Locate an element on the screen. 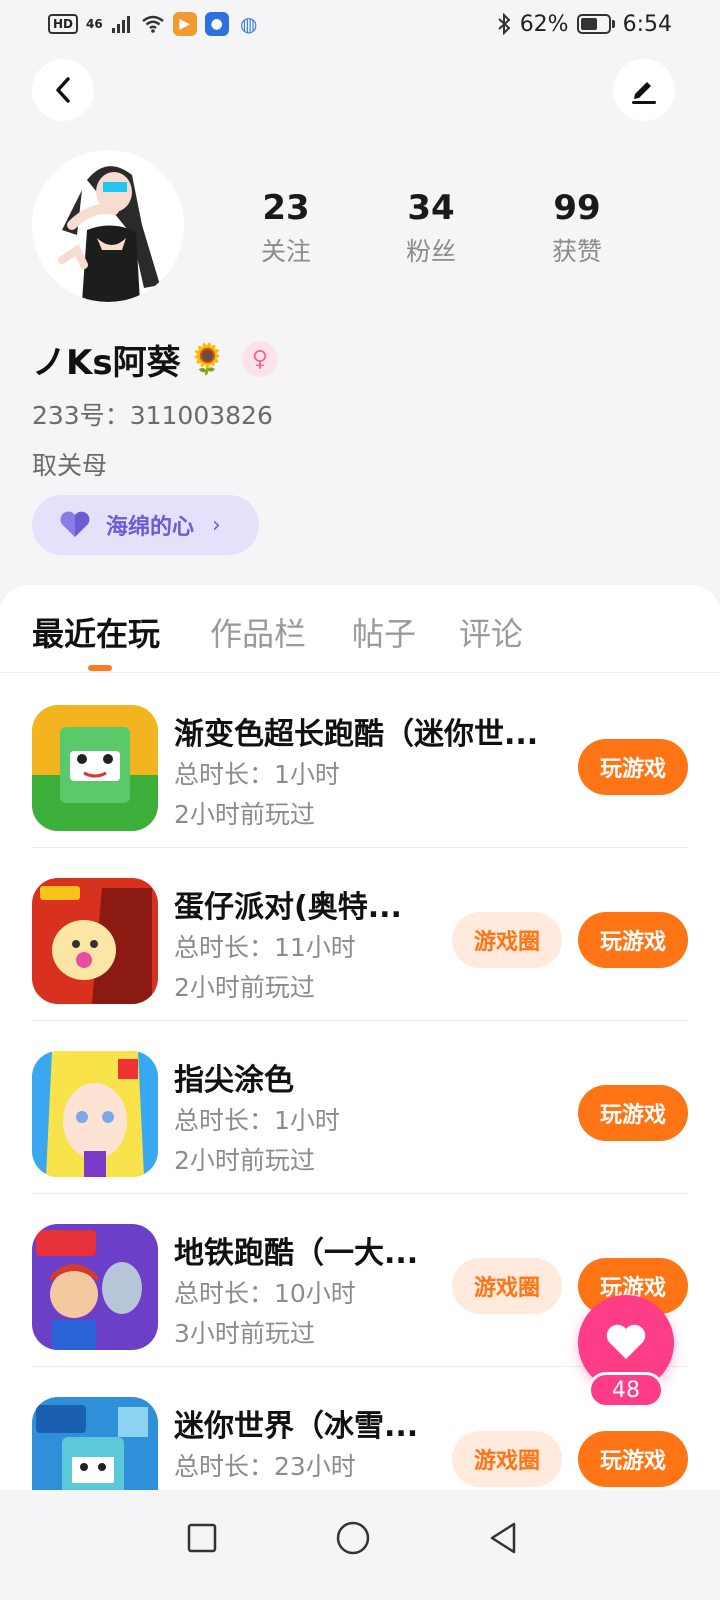 This screenshot has height=1600, width=720. battery-percent: 62% is located at coordinates (544, 24).